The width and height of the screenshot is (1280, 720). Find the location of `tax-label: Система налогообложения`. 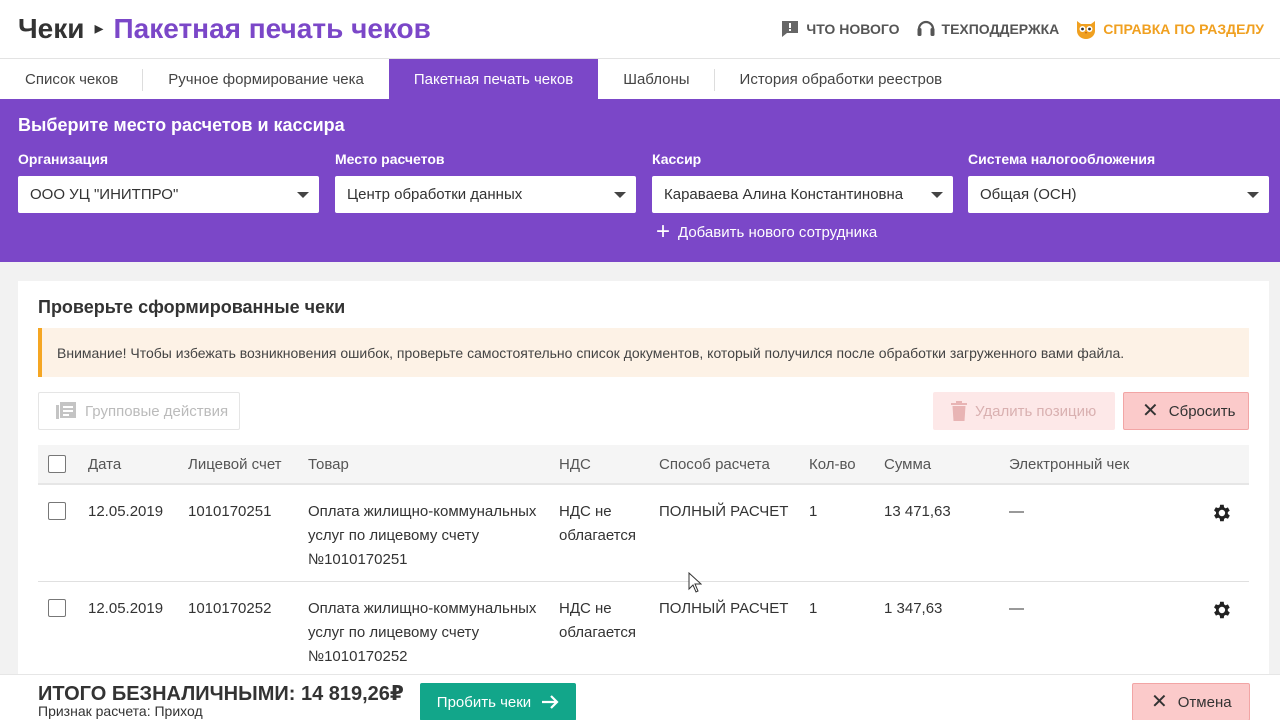

tax-label: Система налогообложения is located at coordinates (1062, 159).